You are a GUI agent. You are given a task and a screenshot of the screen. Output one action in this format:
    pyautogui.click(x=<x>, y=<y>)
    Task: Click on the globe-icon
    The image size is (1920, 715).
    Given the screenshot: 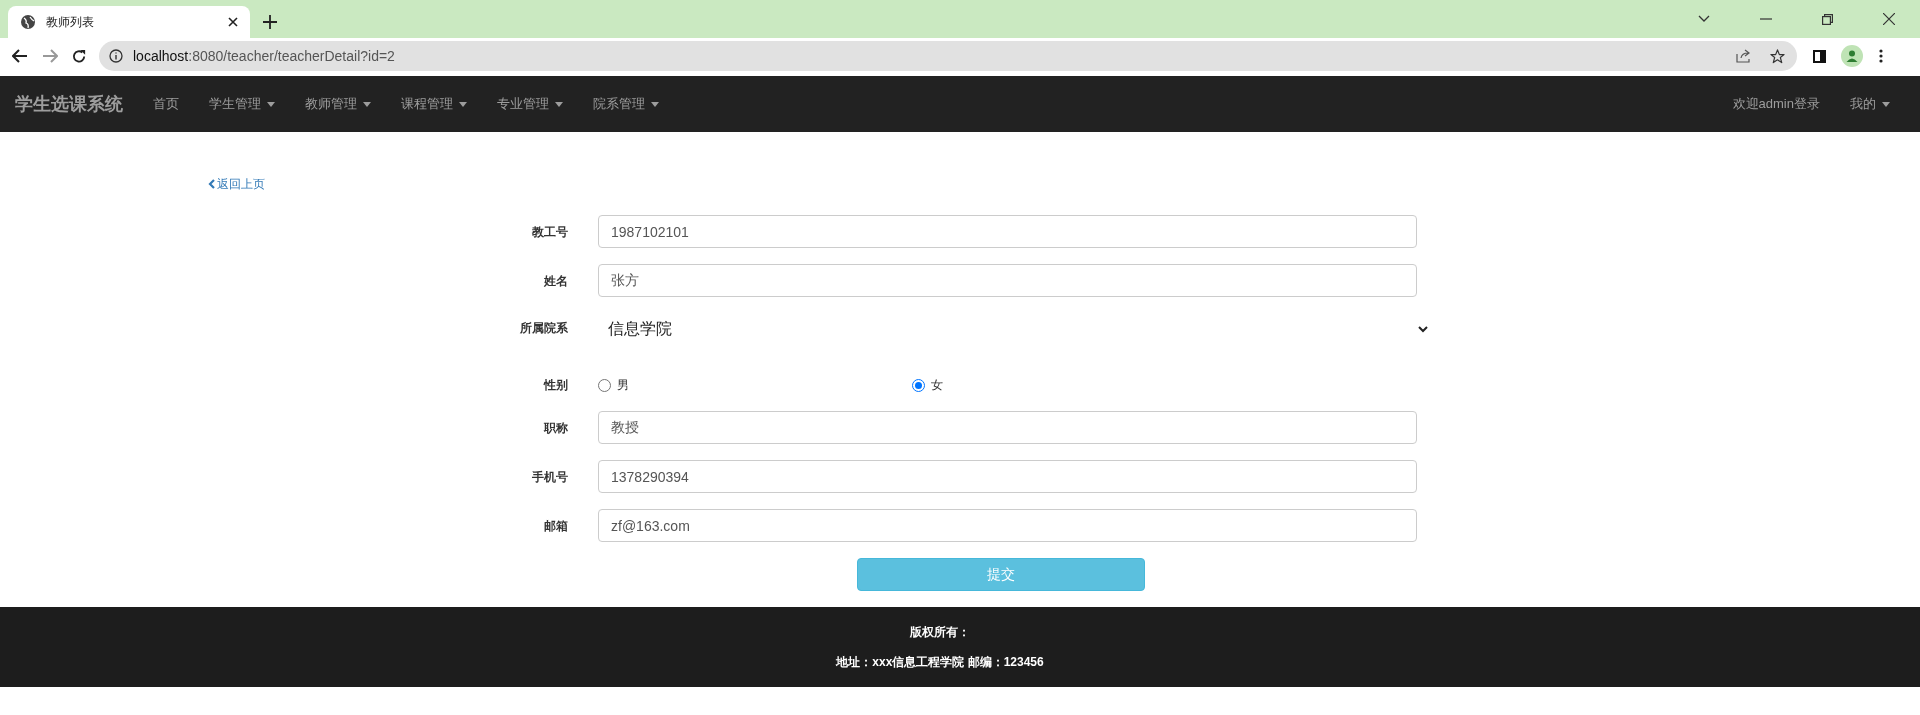 What is the action you would take?
    pyautogui.click(x=28, y=22)
    